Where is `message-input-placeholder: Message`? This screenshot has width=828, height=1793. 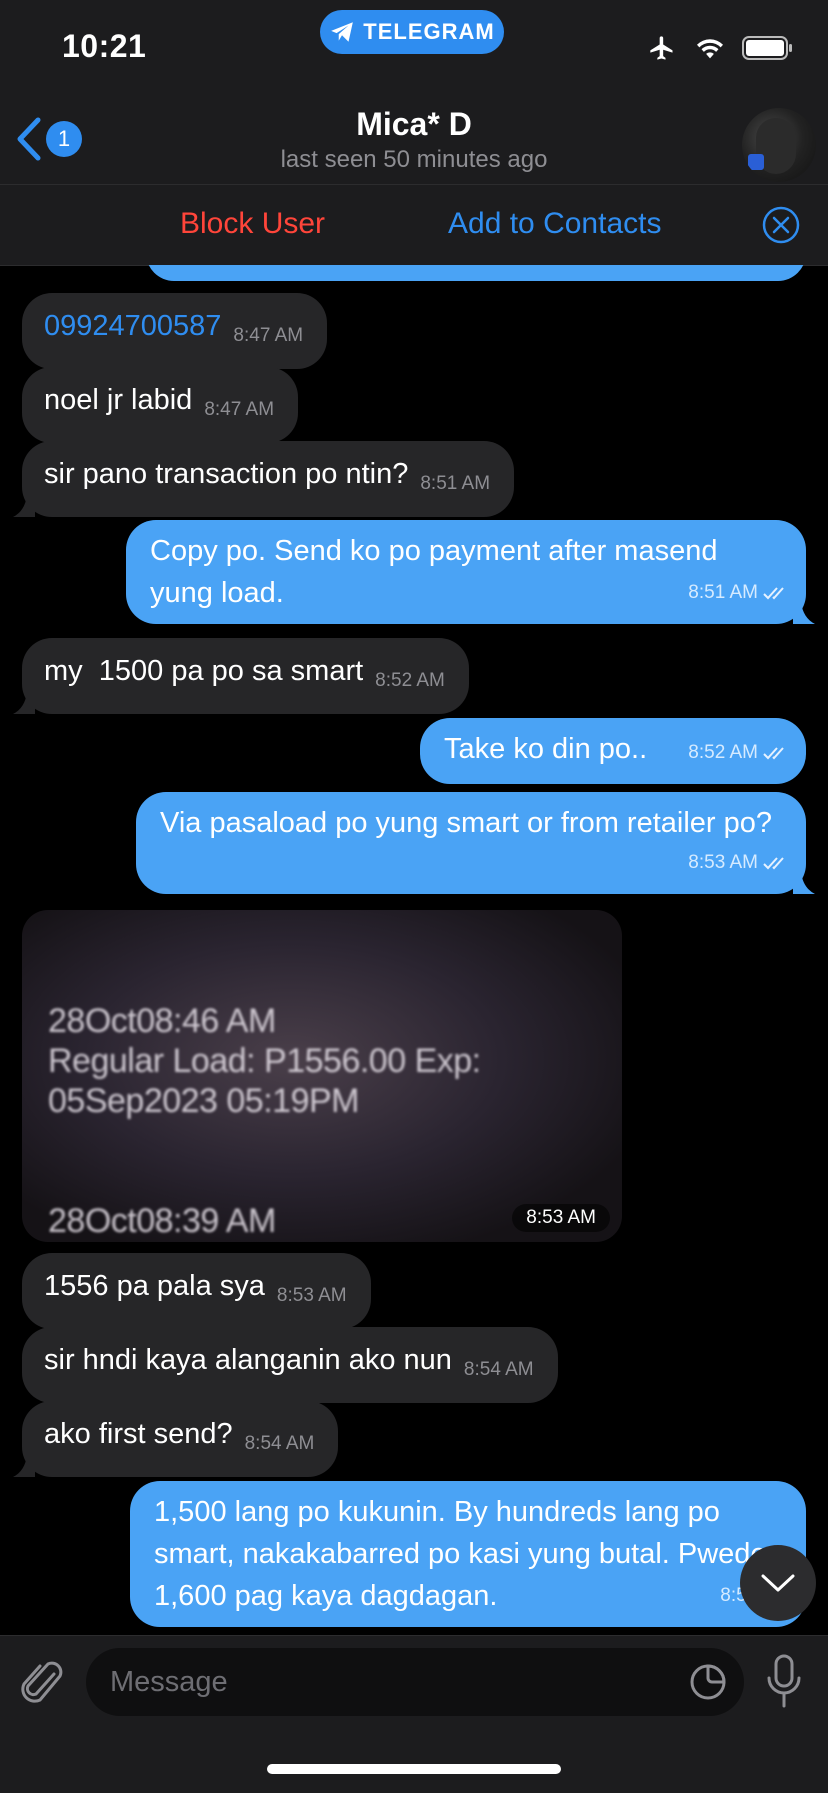 message-input-placeholder: Message is located at coordinates (169, 1682).